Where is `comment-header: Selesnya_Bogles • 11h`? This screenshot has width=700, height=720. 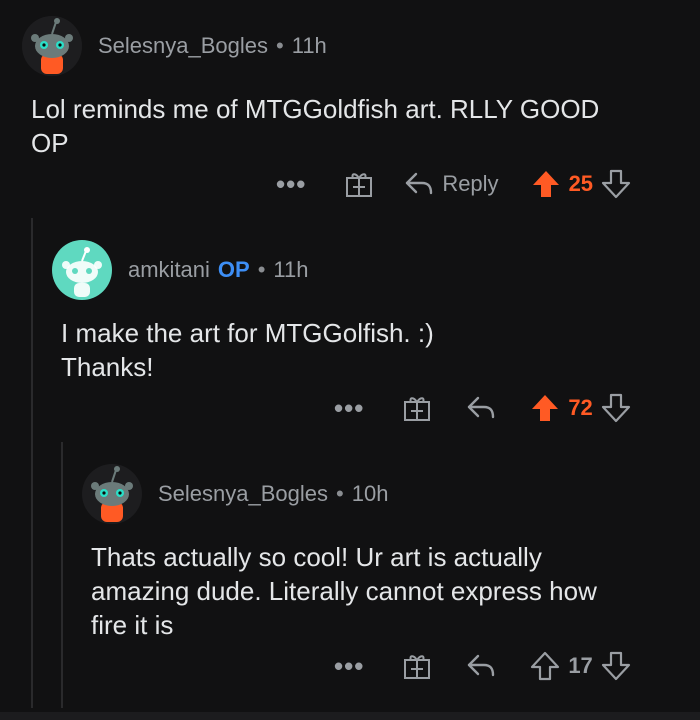
comment-header: Selesnya_Bogles • 11h is located at coordinates (174, 46).